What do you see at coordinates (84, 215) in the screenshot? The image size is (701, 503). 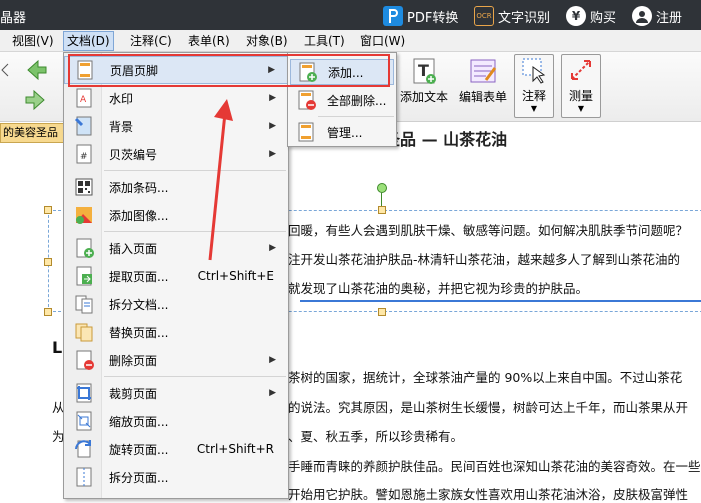 I see `image-icon` at bounding box center [84, 215].